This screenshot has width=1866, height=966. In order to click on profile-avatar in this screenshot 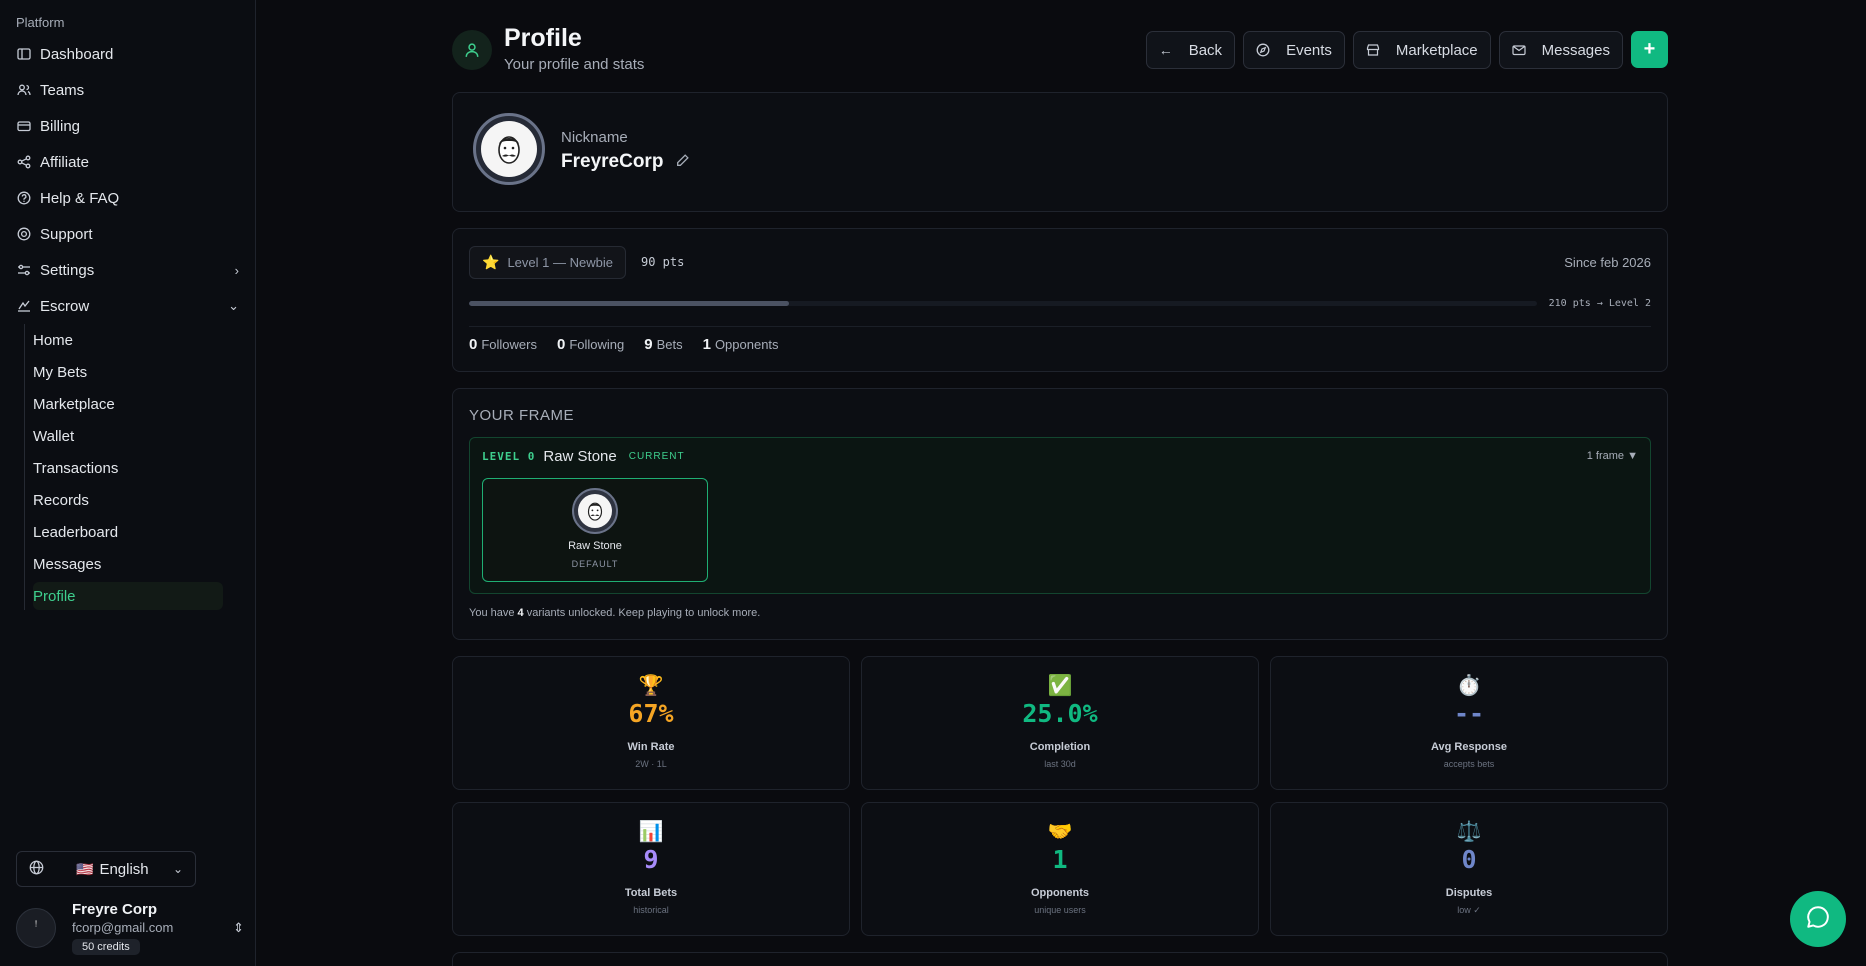, I will do `click(509, 149)`.